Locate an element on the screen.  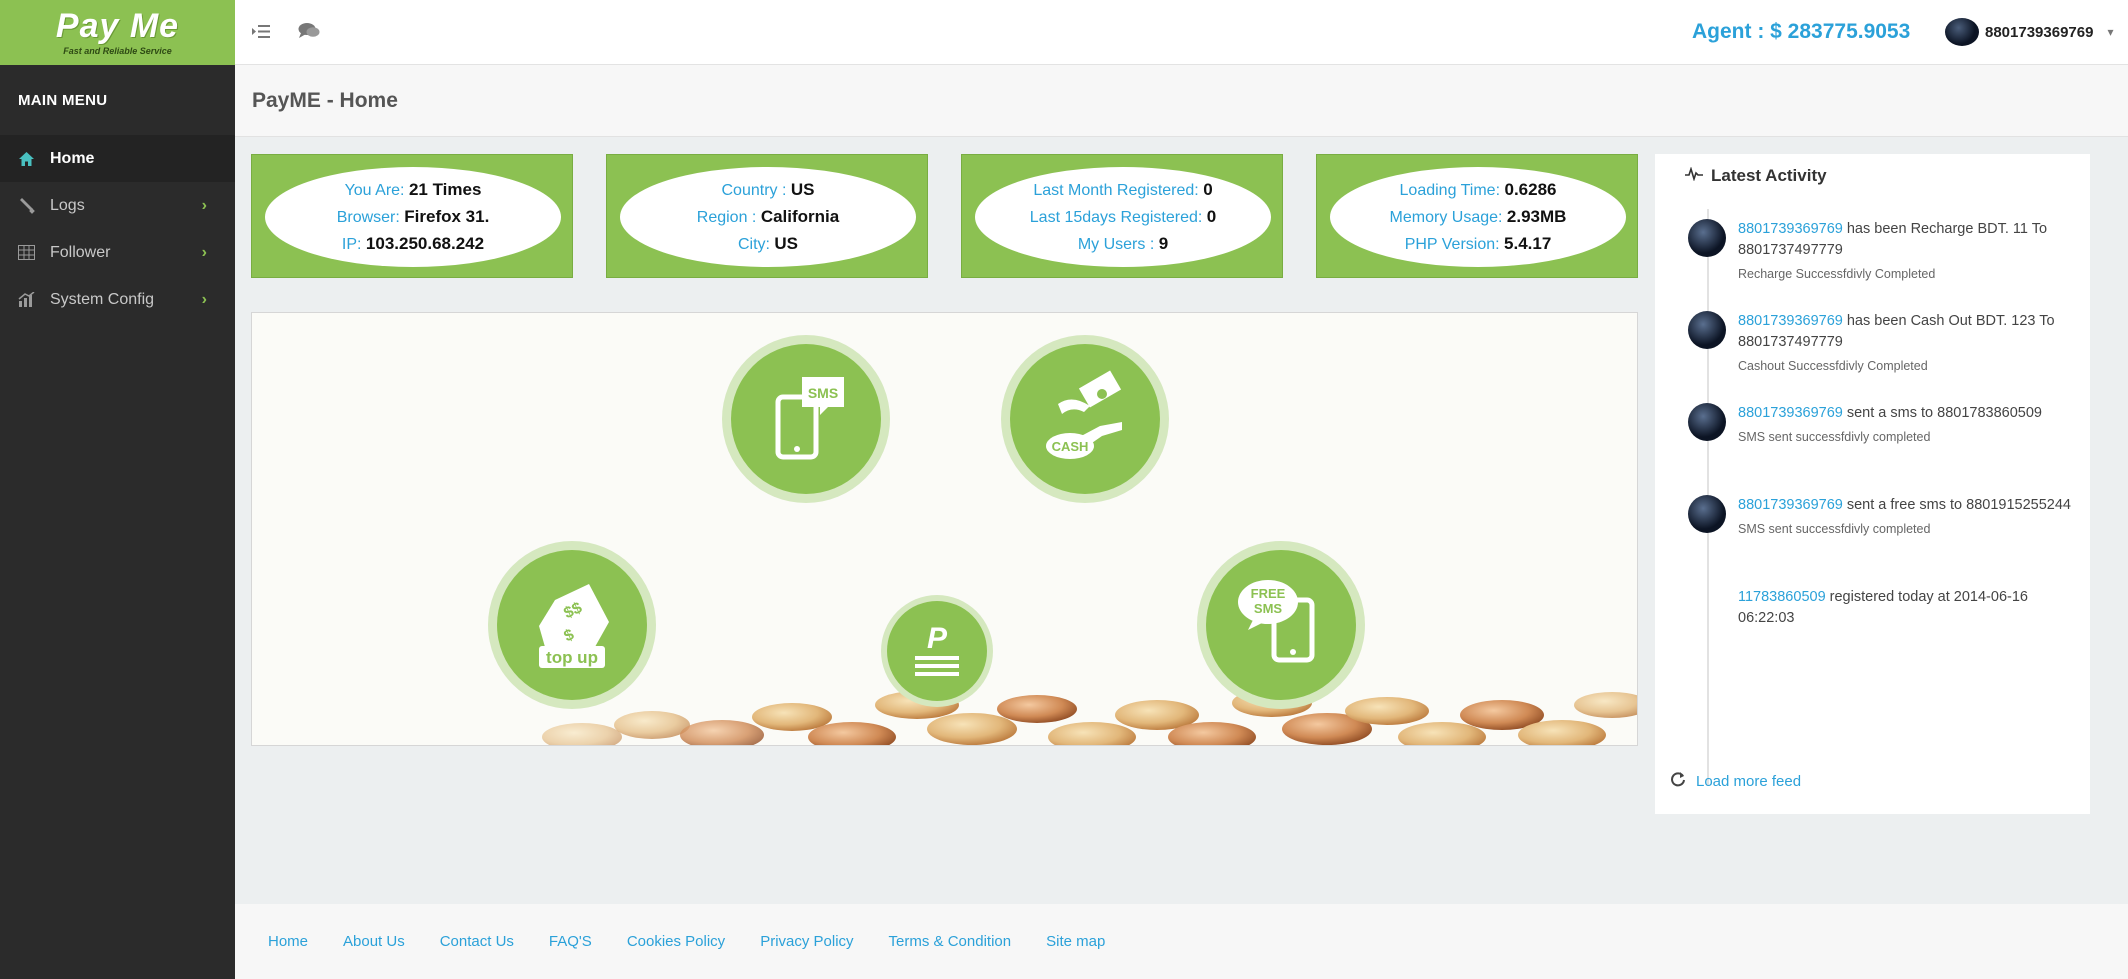
load-more-feed-link: Load more feed is located at coordinates (1735, 781).